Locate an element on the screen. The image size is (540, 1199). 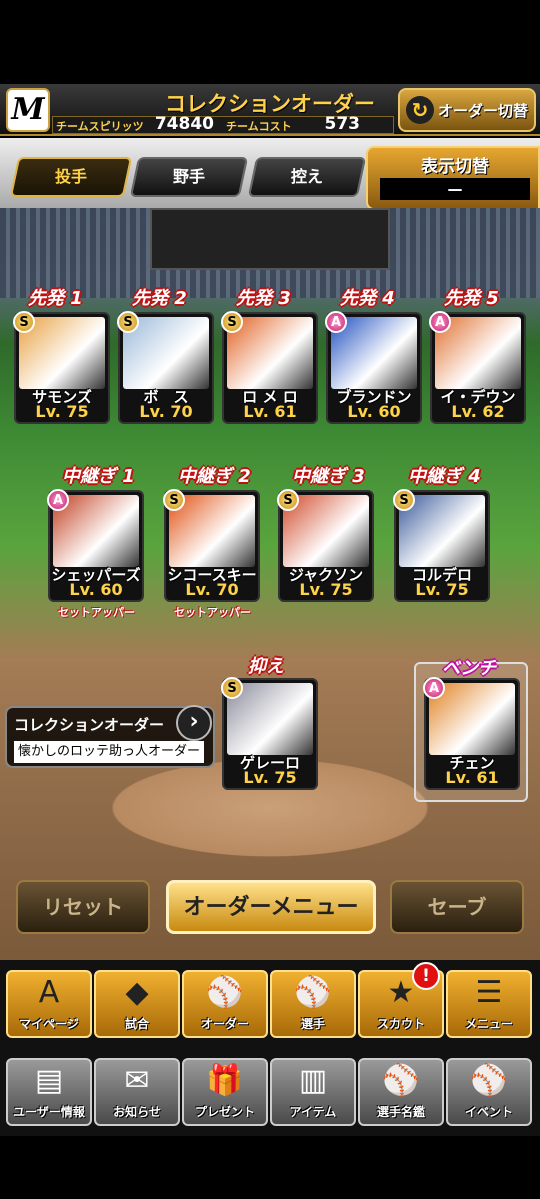
tab-pitcher-label: 投手 is located at coordinates (70, 176).